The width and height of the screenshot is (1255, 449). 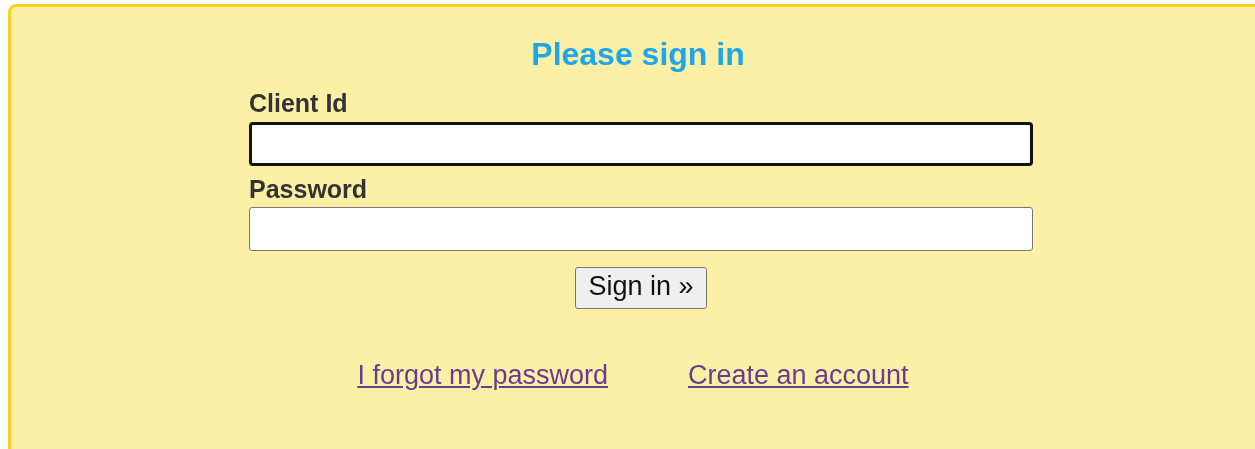 What do you see at coordinates (638, 55) in the screenshot?
I see `panel-title: Please sign in` at bounding box center [638, 55].